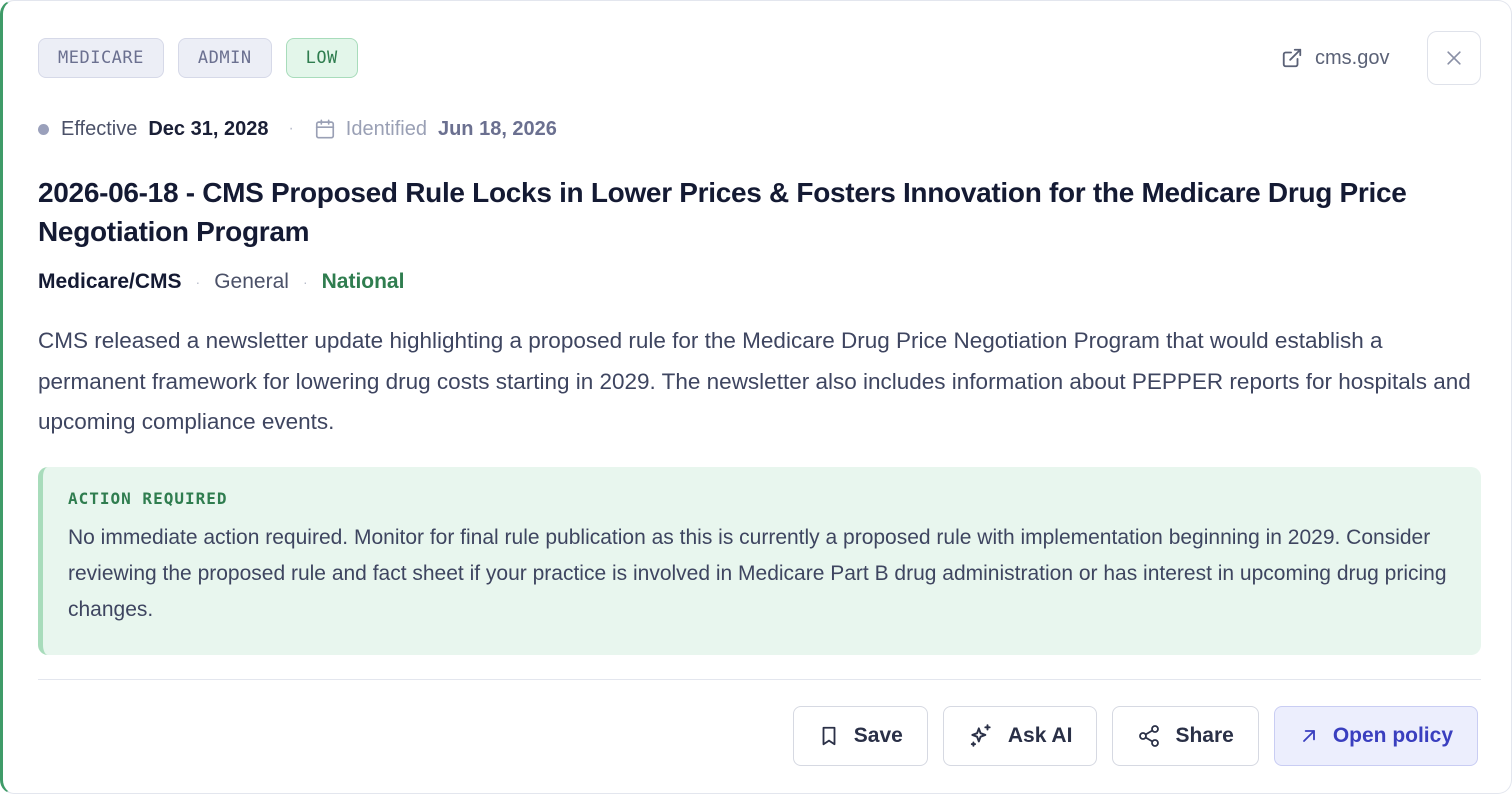  I want to click on close-icon, so click(1454, 58).